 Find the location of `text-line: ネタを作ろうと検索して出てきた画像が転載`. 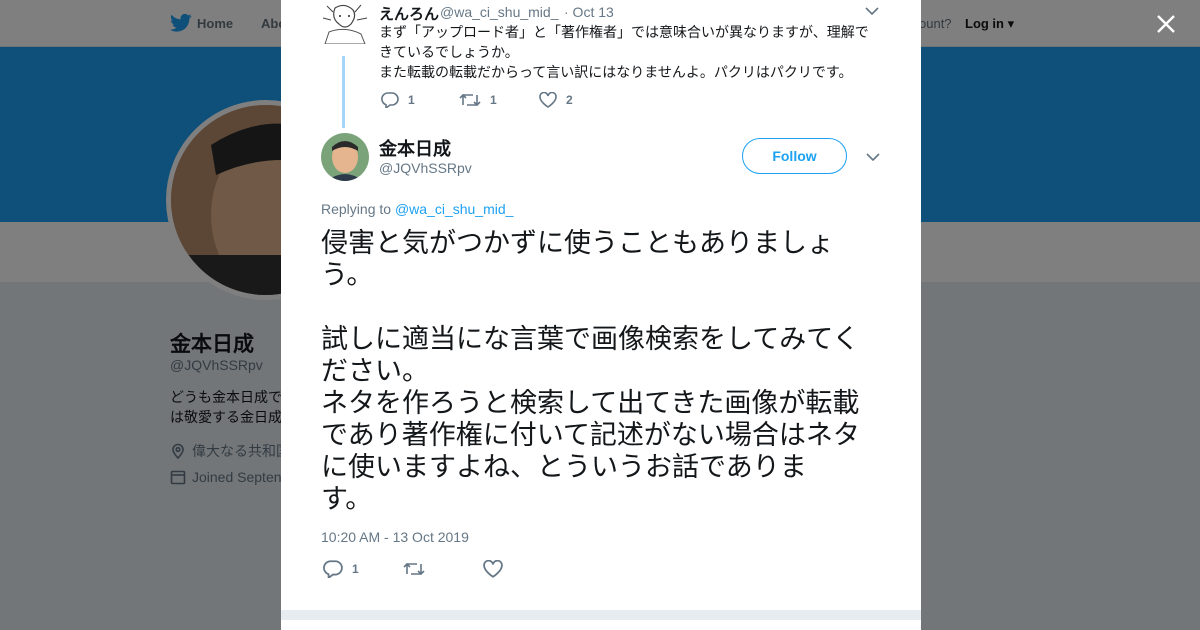

text-line: ネタを作ろうと検索して出てきた画像が転載 is located at coordinates (590, 403).